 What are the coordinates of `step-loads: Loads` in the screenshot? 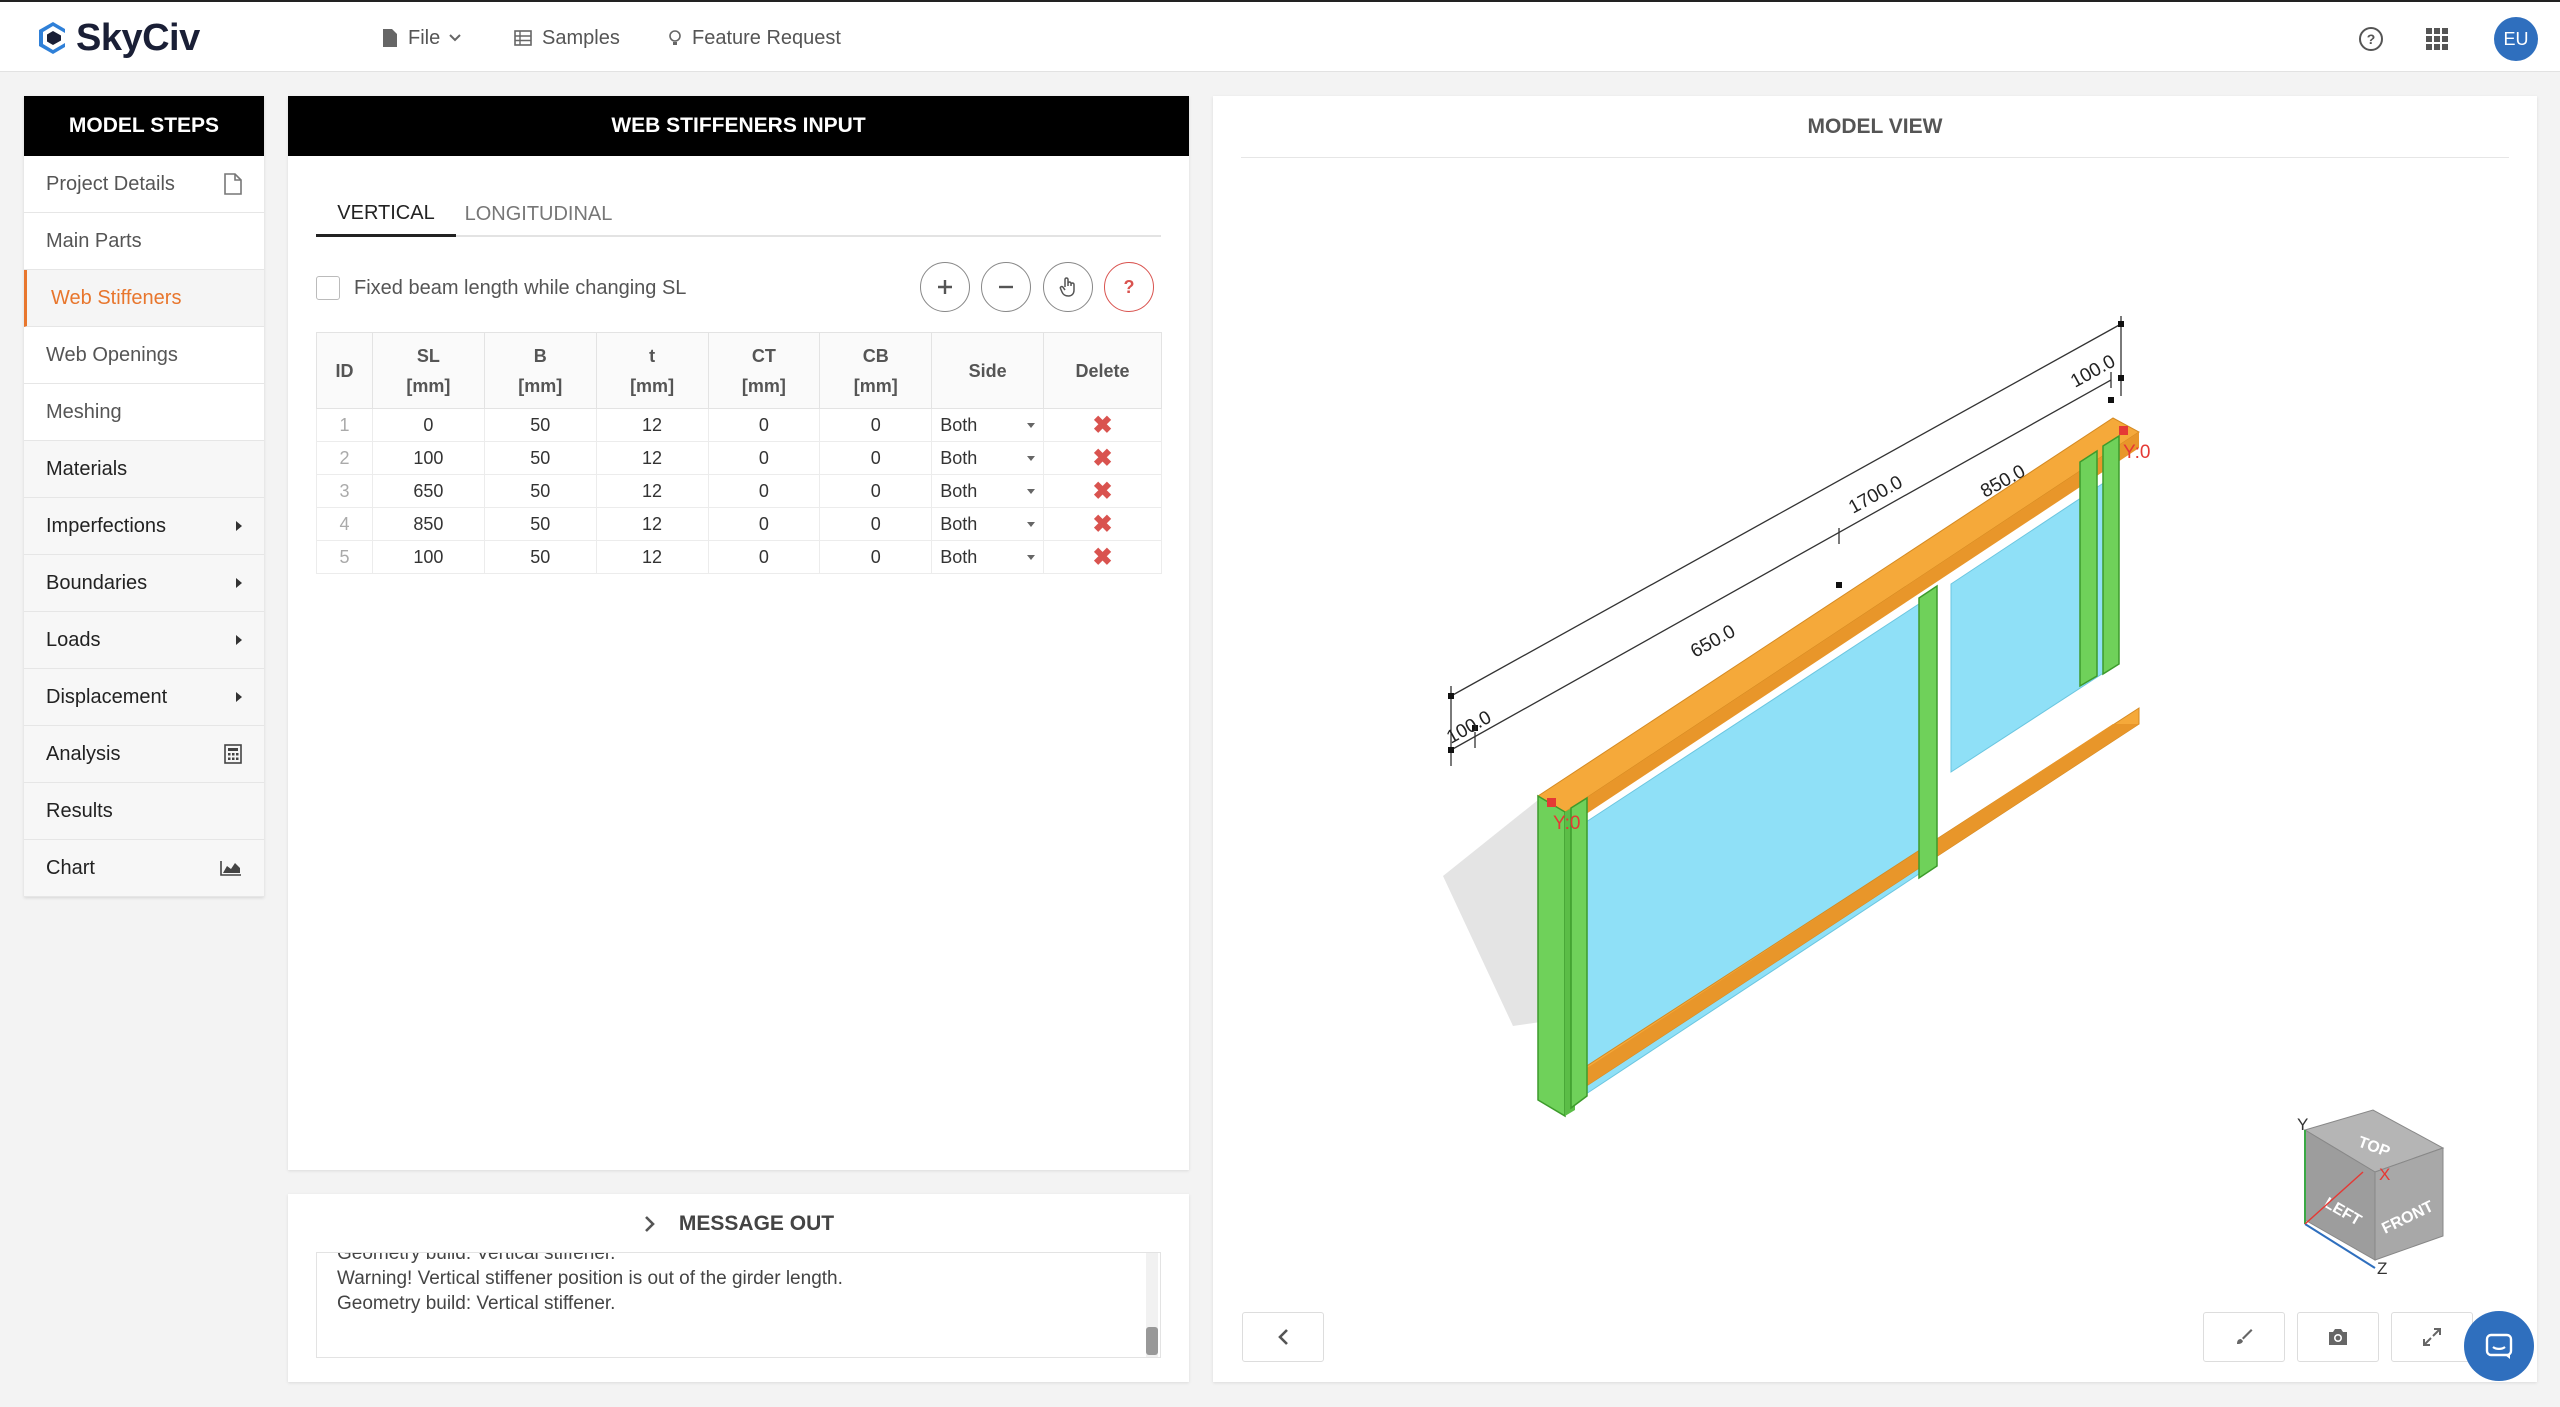 It's located at (144, 640).